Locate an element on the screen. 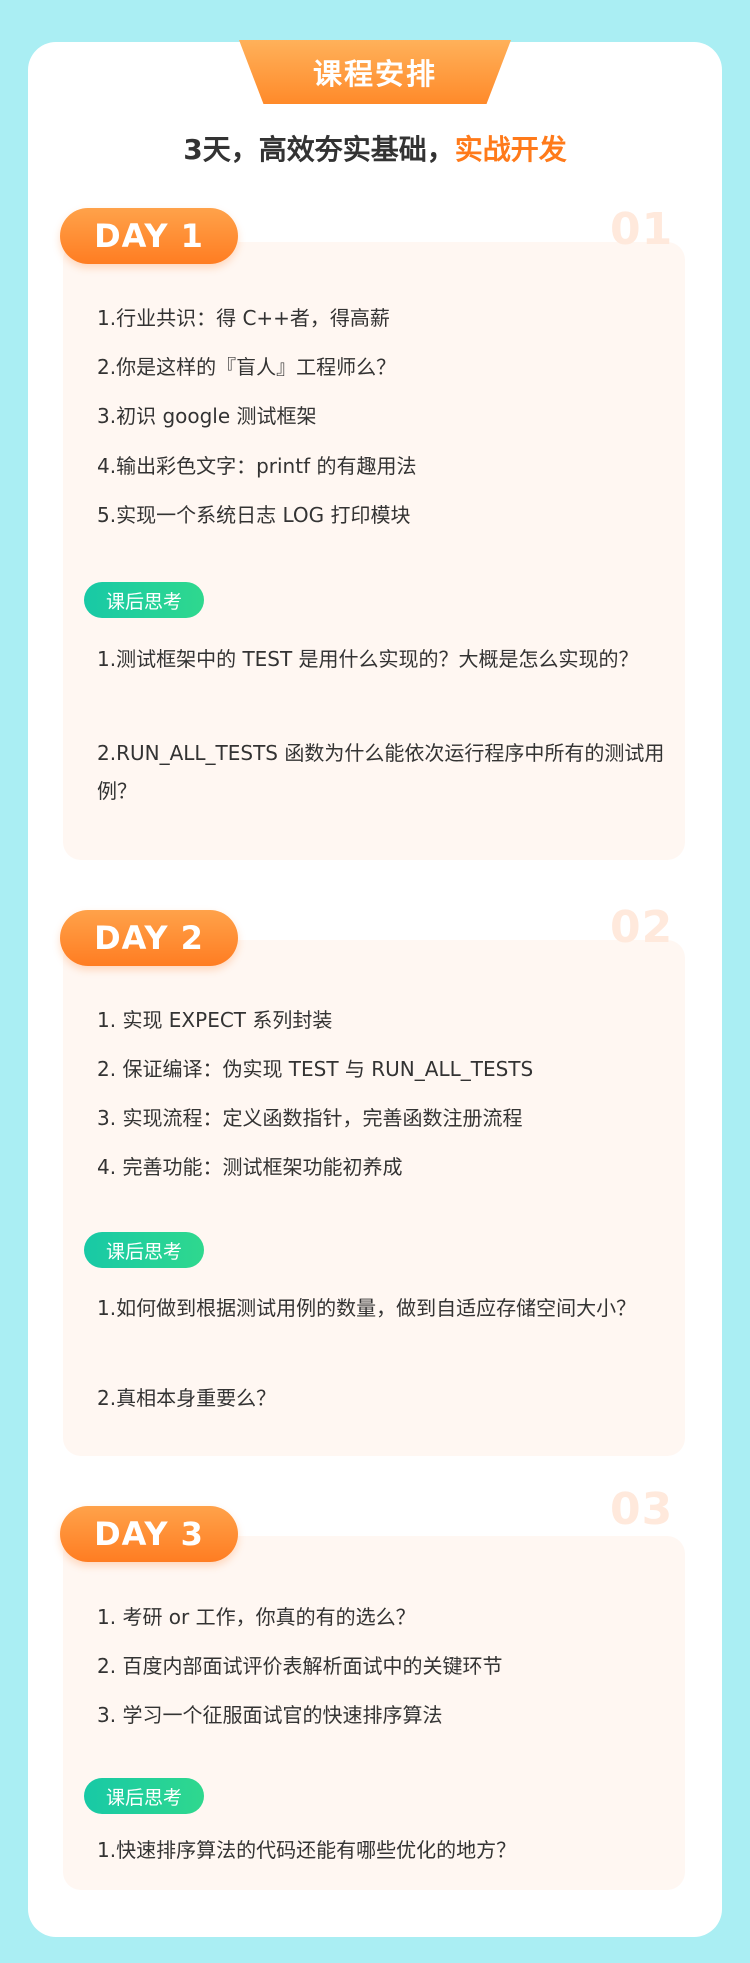 The height and width of the screenshot is (1963, 750). day-3-item: 1. 考研 or 工作，你真的有的选么？ is located at coordinates (256, 1617).